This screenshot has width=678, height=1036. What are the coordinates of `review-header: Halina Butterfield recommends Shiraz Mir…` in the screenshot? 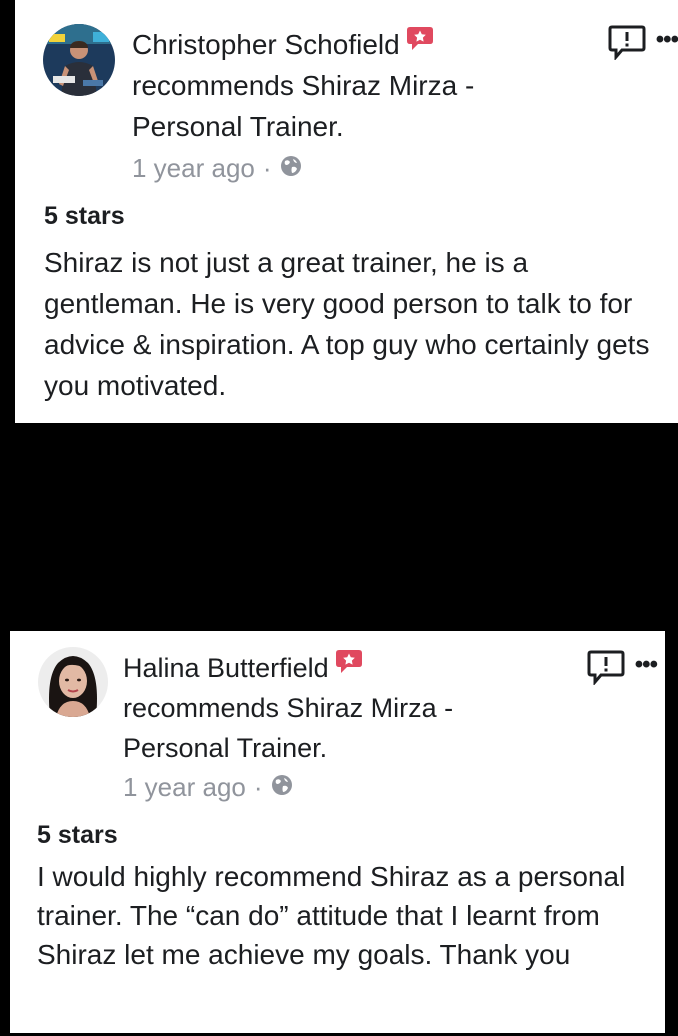 It's located at (333, 707).